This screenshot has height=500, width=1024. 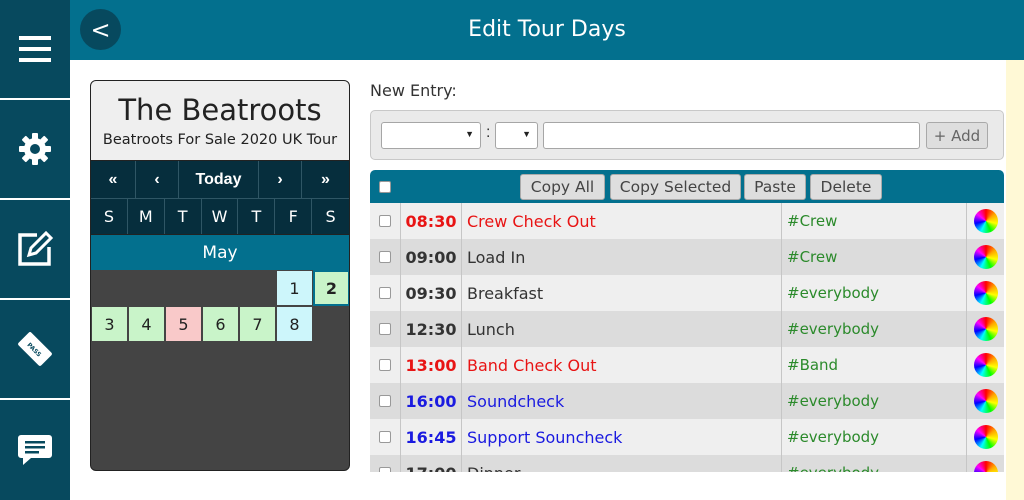 What do you see at coordinates (331, 288) in the screenshot?
I see `calendar-day: 2` at bounding box center [331, 288].